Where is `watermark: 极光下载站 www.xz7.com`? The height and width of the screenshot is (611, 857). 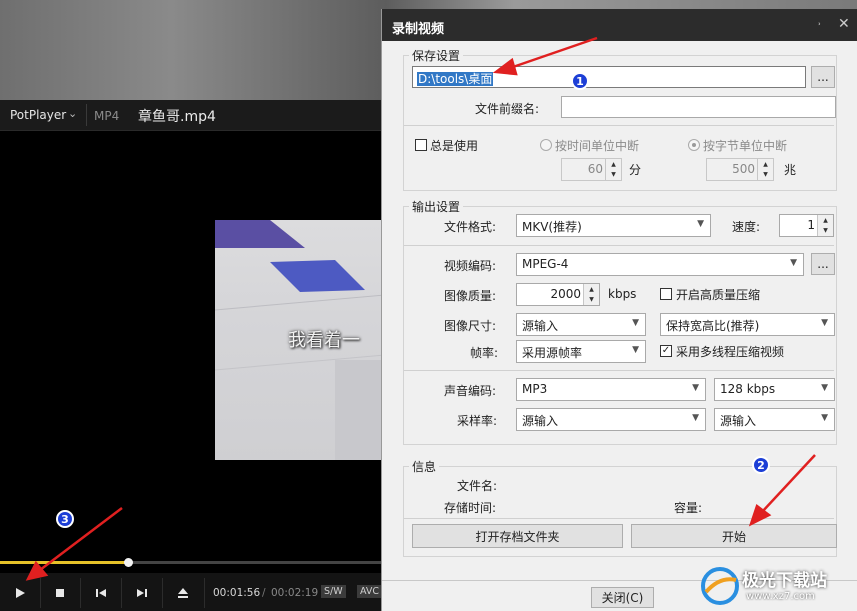
watermark: 极光下载站 www.xz7.com is located at coordinates (773, 585).